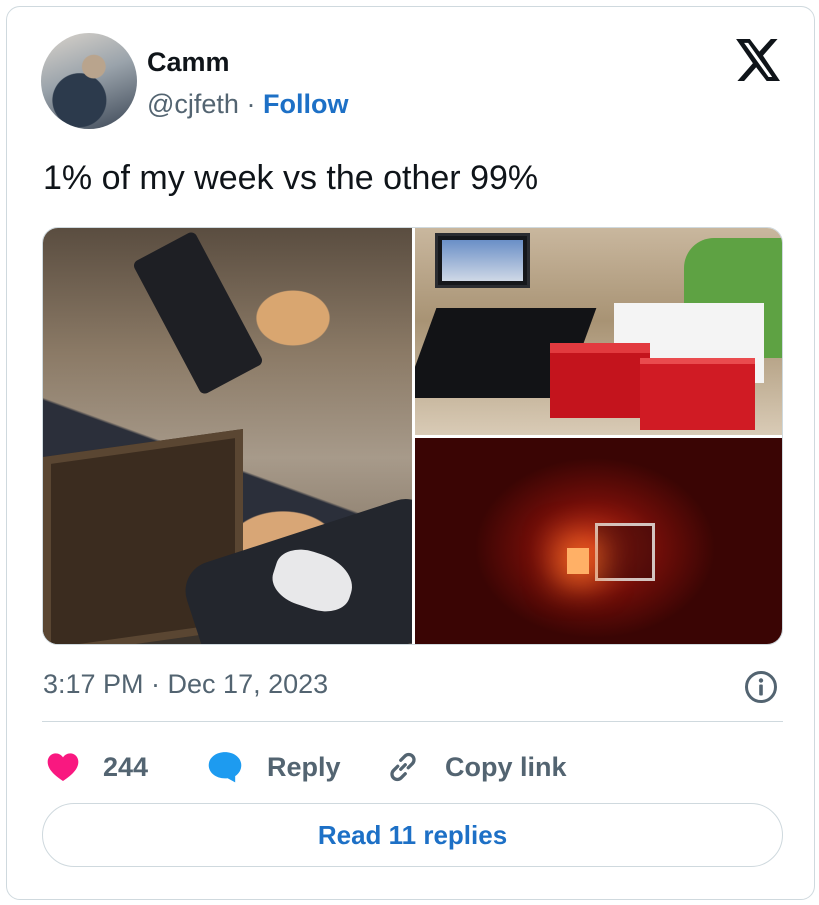 The width and height of the screenshot is (819, 905). I want to click on reply-button: Reply, so click(274, 767).